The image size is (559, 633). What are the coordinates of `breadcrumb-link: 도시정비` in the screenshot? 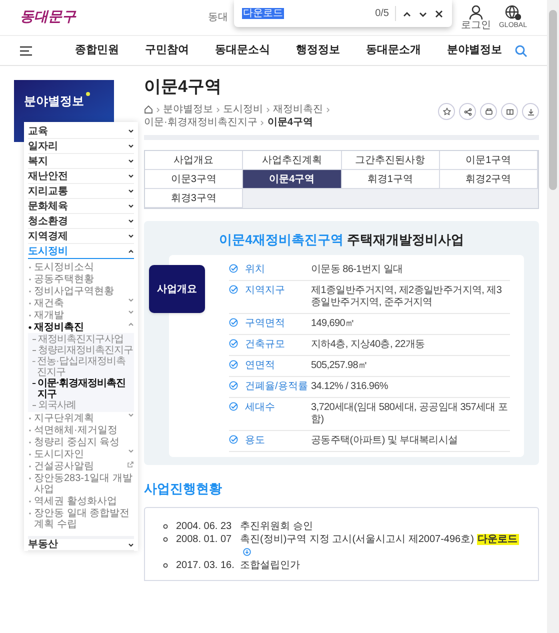 It's located at (243, 109).